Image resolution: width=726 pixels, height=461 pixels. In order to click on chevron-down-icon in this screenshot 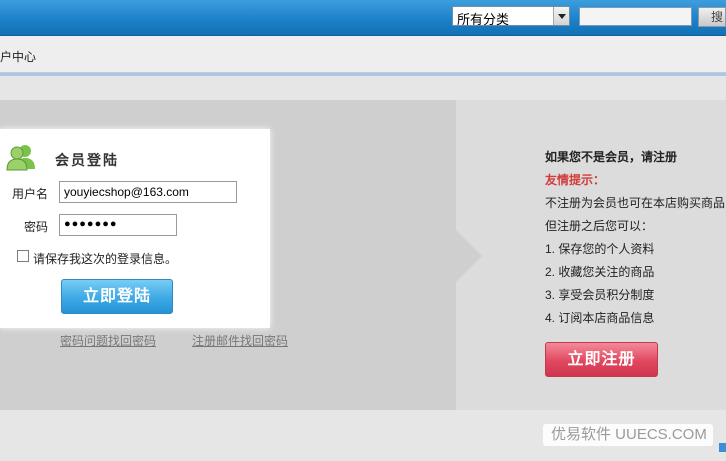, I will do `click(561, 16)`.